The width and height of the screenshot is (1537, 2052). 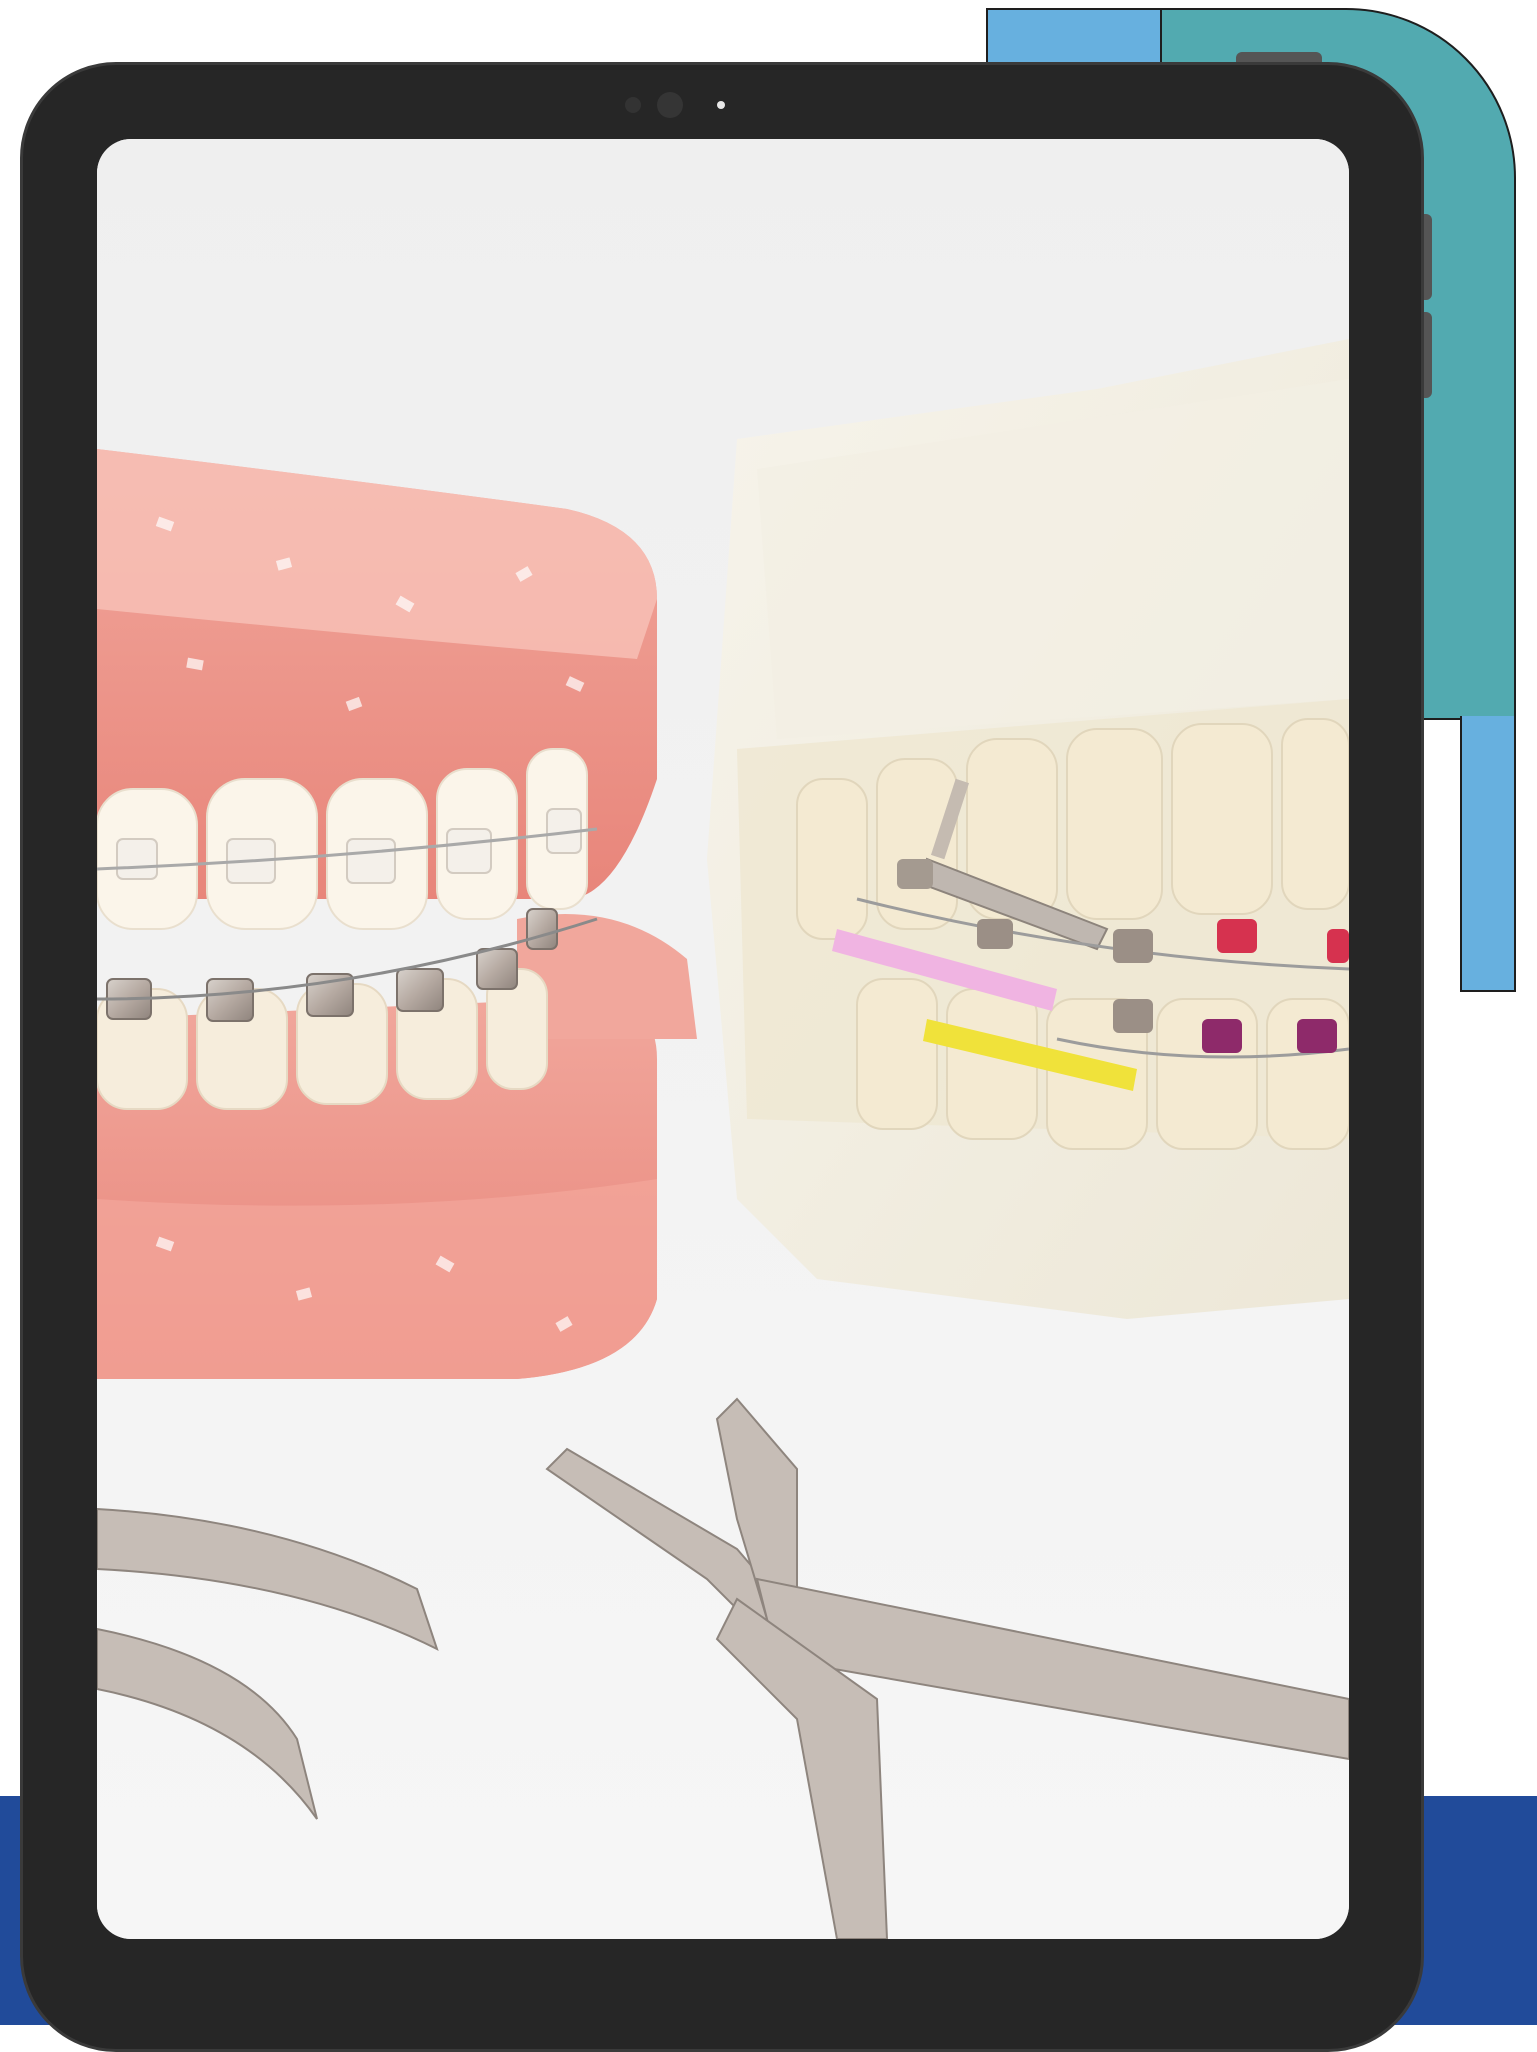 I want to click on sensor-icon, so click(x=633, y=105).